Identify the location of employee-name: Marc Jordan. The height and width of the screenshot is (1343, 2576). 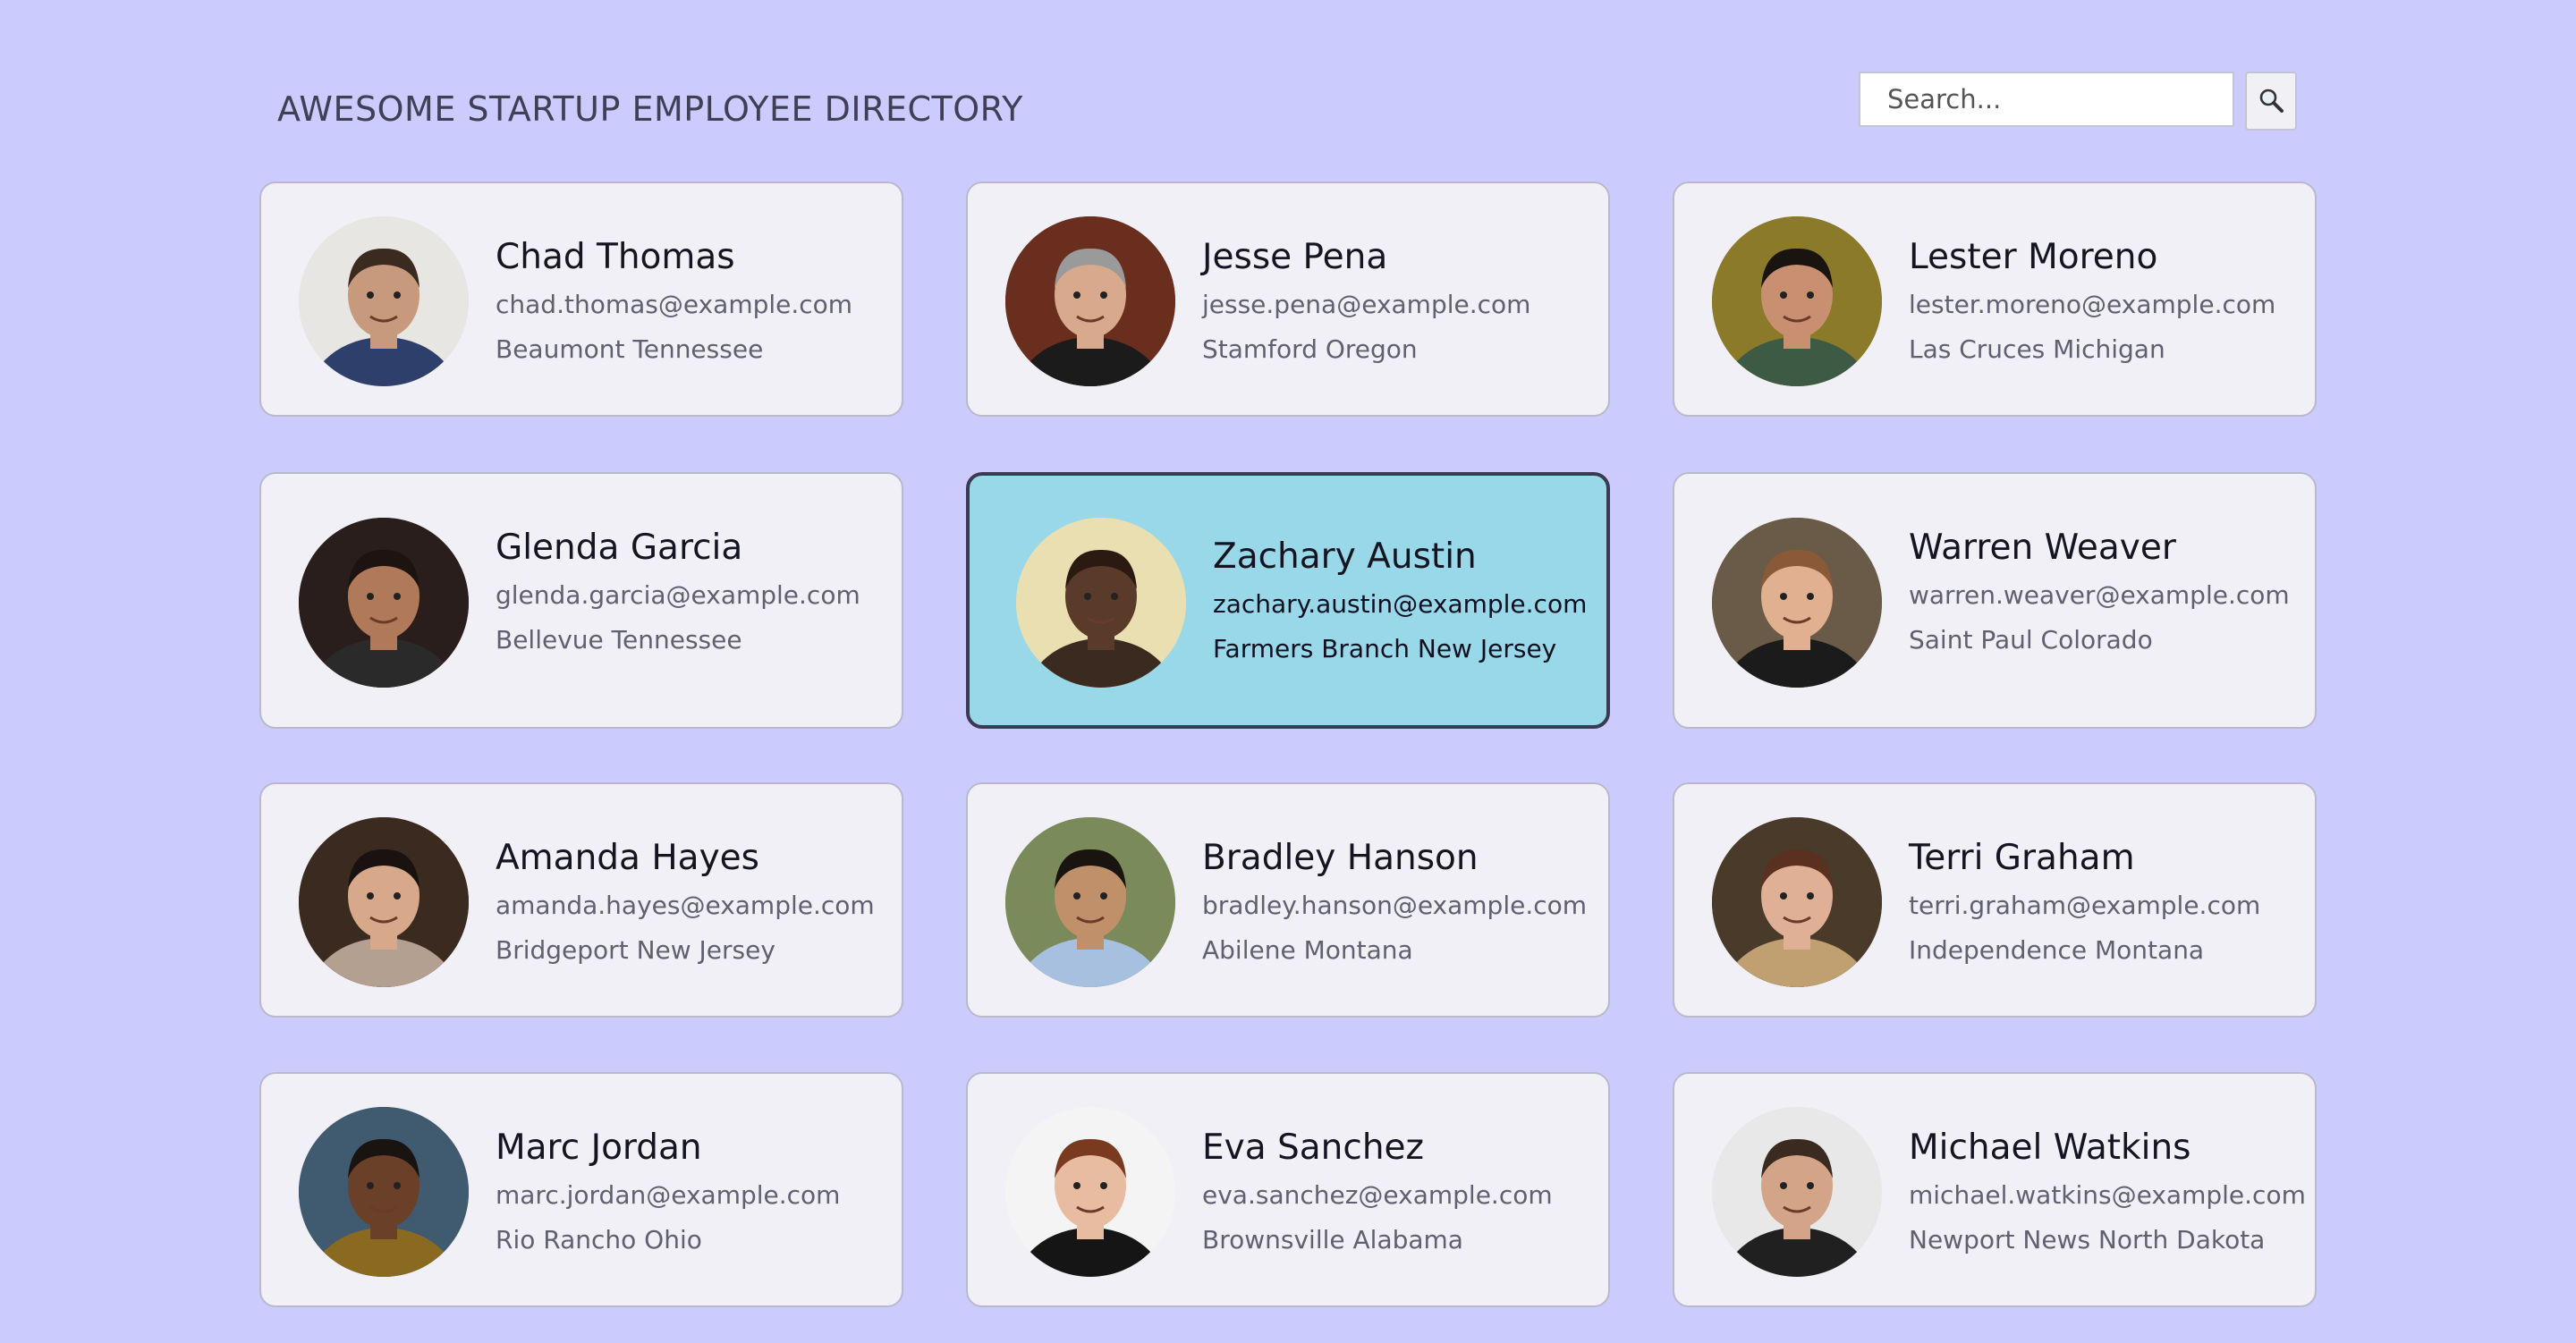
(599, 1148).